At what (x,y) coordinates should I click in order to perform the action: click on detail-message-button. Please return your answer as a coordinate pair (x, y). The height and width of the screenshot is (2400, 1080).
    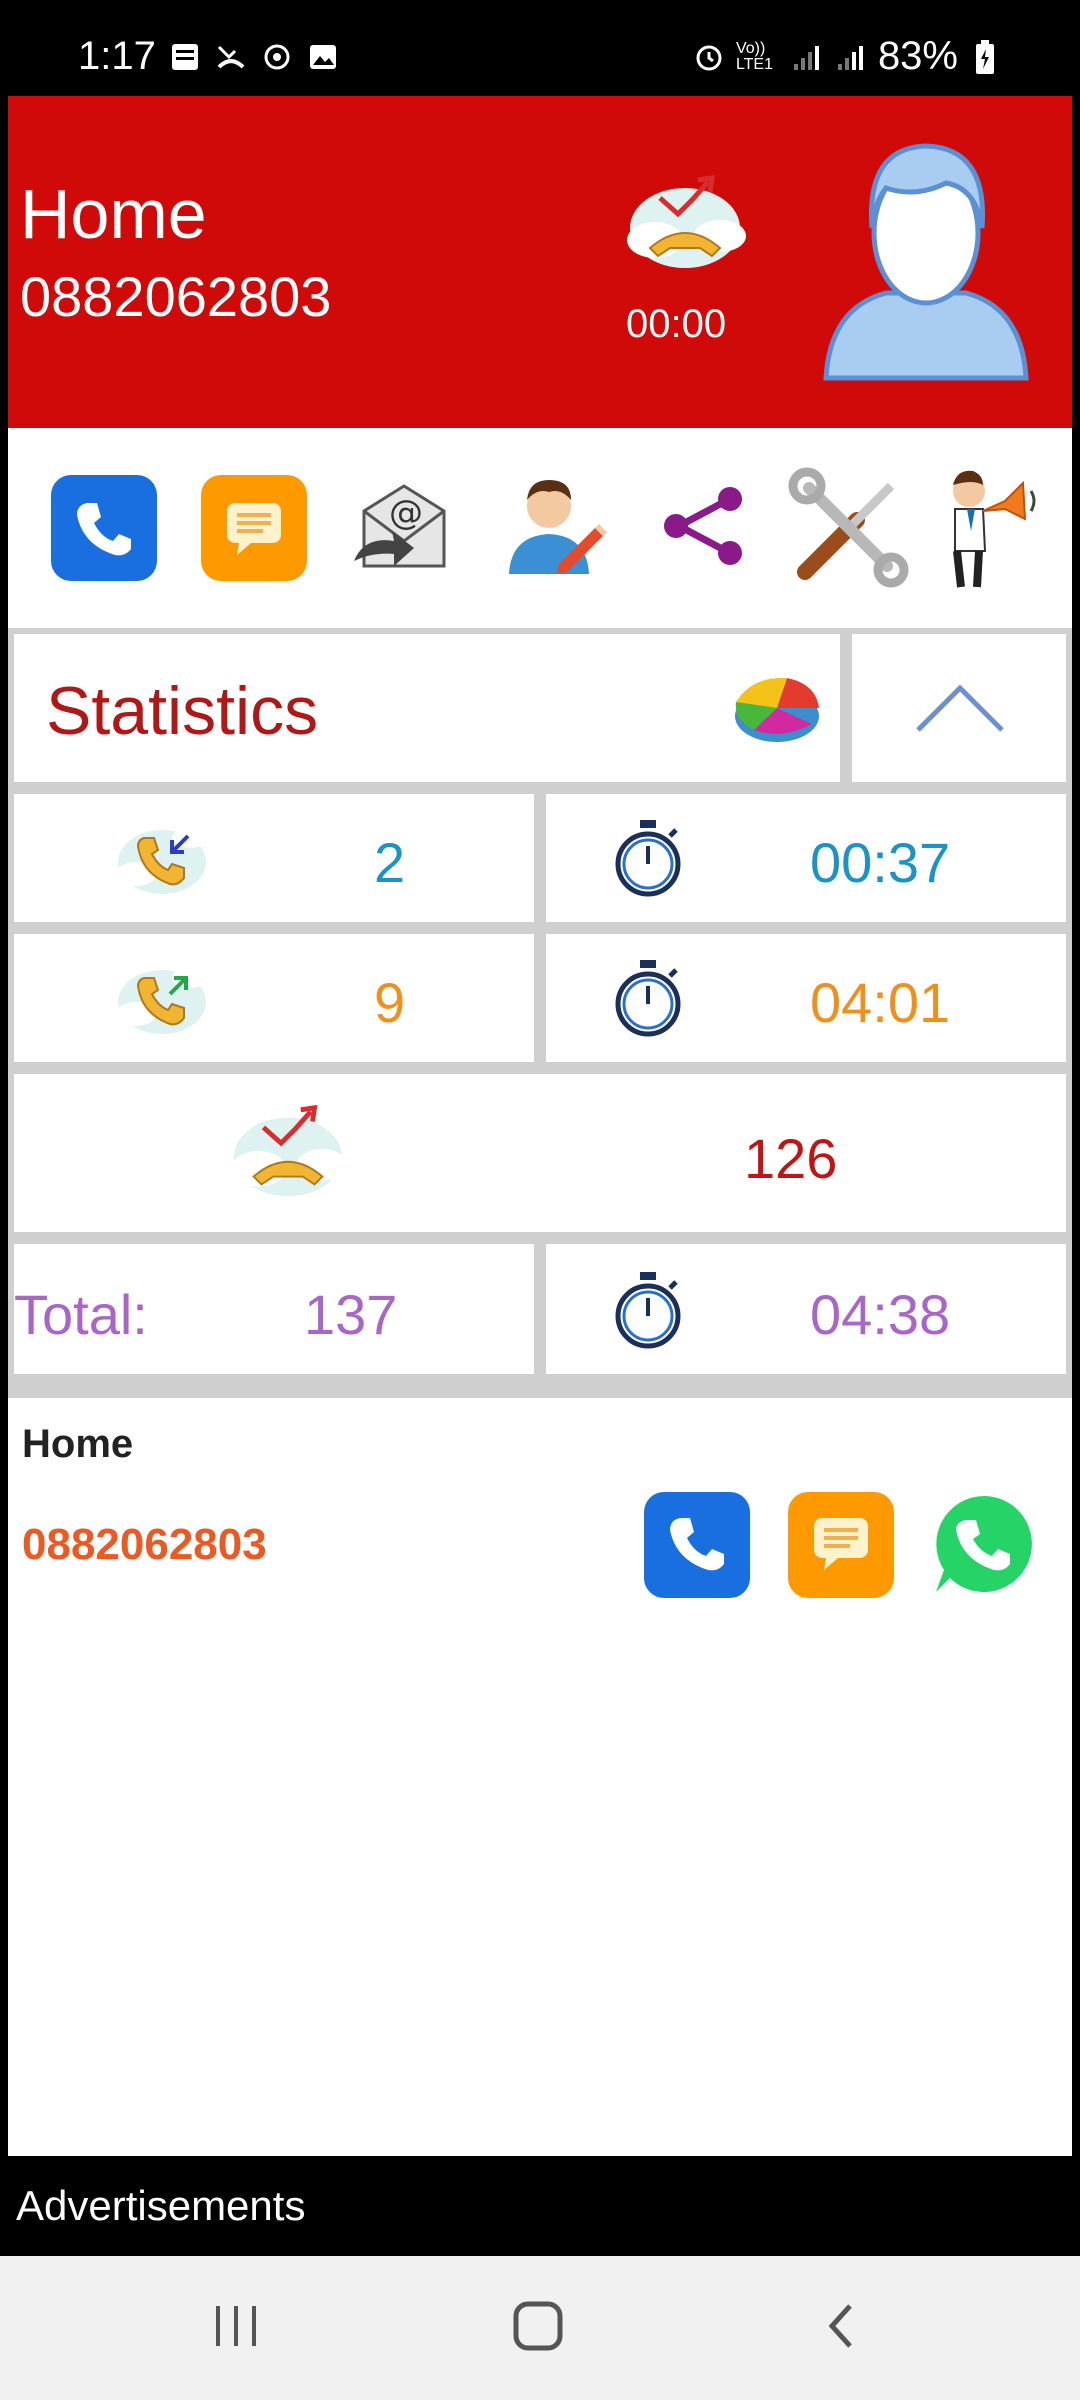
    Looking at the image, I should click on (841, 1545).